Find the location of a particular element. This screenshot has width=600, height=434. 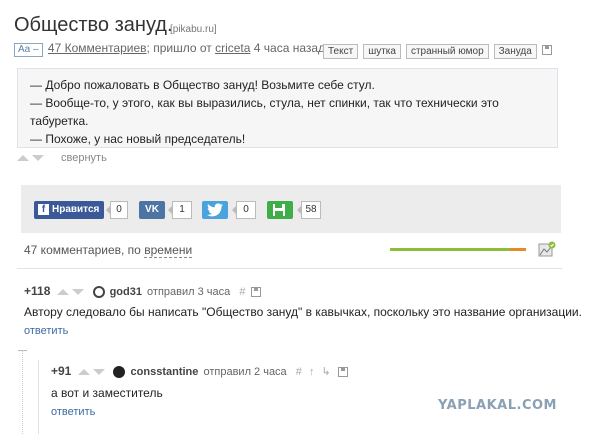

comments-header: 47 комментариев, по времени is located at coordinates (108, 250).